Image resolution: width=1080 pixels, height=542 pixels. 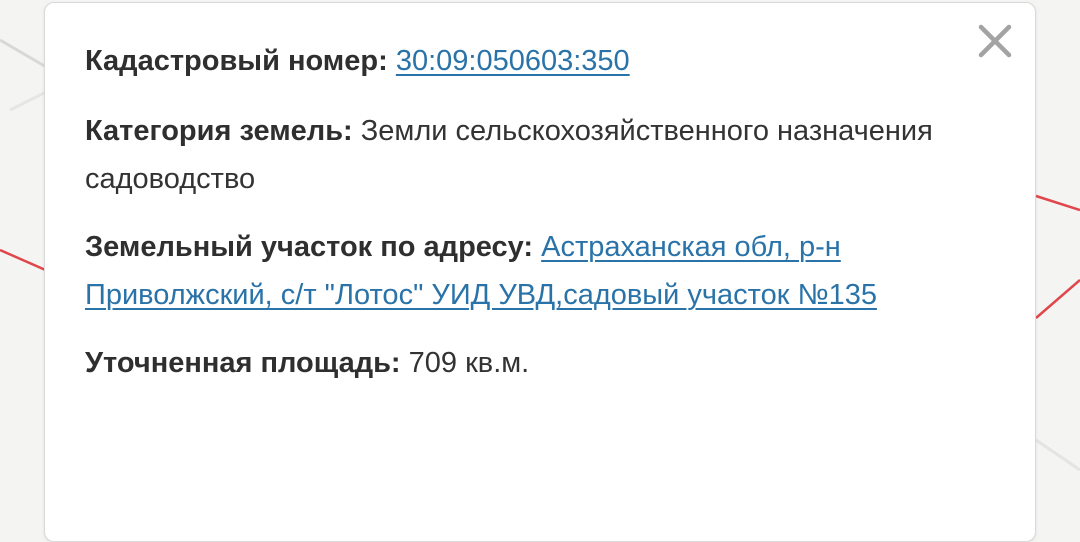 I want to click on cadastral-number-label: Кадастровый номер:, so click(x=236, y=61).